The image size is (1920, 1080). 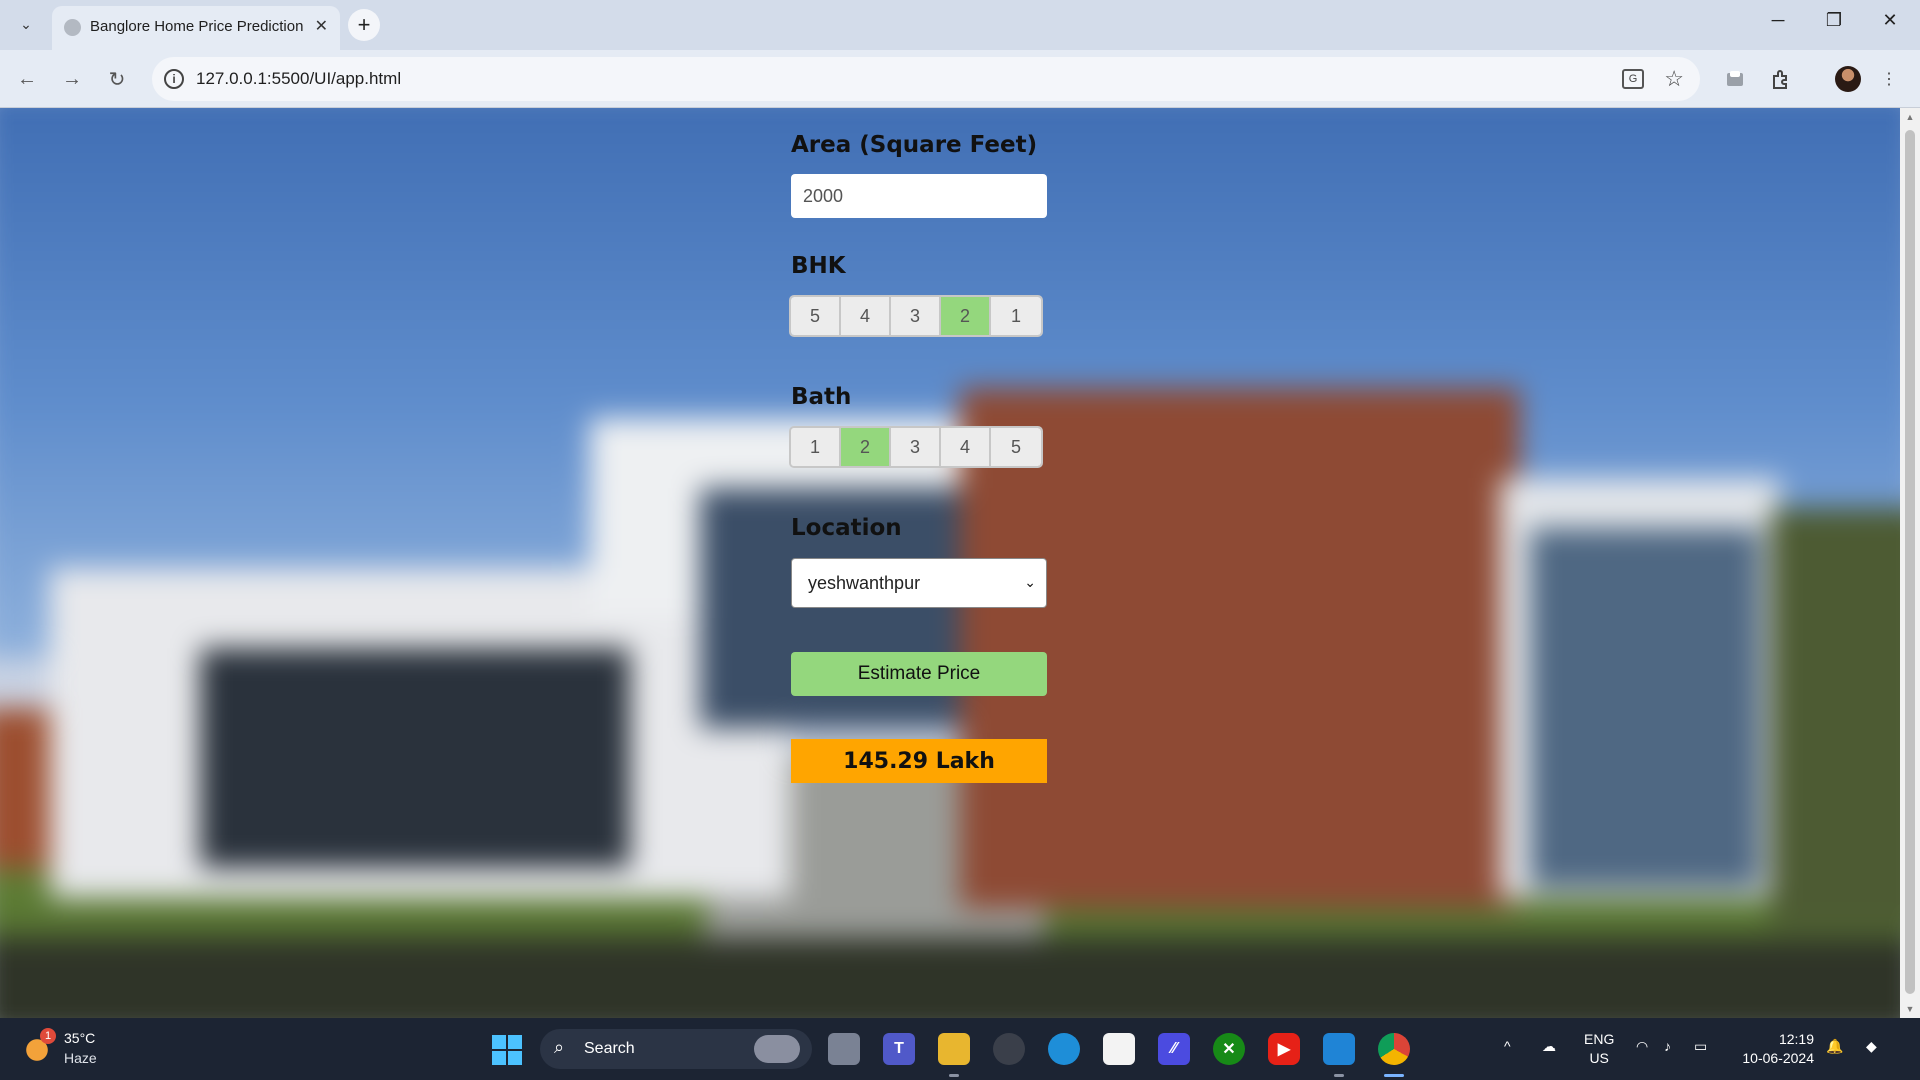 What do you see at coordinates (844, 1049) in the screenshot?
I see `task-view-icon` at bounding box center [844, 1049].